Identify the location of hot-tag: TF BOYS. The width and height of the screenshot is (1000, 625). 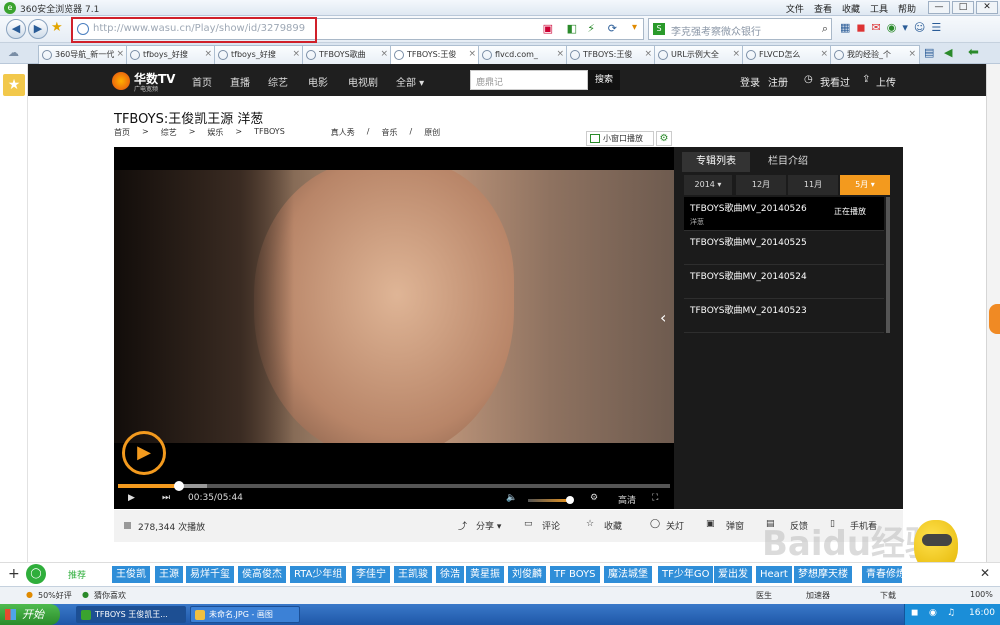
(575, 574).